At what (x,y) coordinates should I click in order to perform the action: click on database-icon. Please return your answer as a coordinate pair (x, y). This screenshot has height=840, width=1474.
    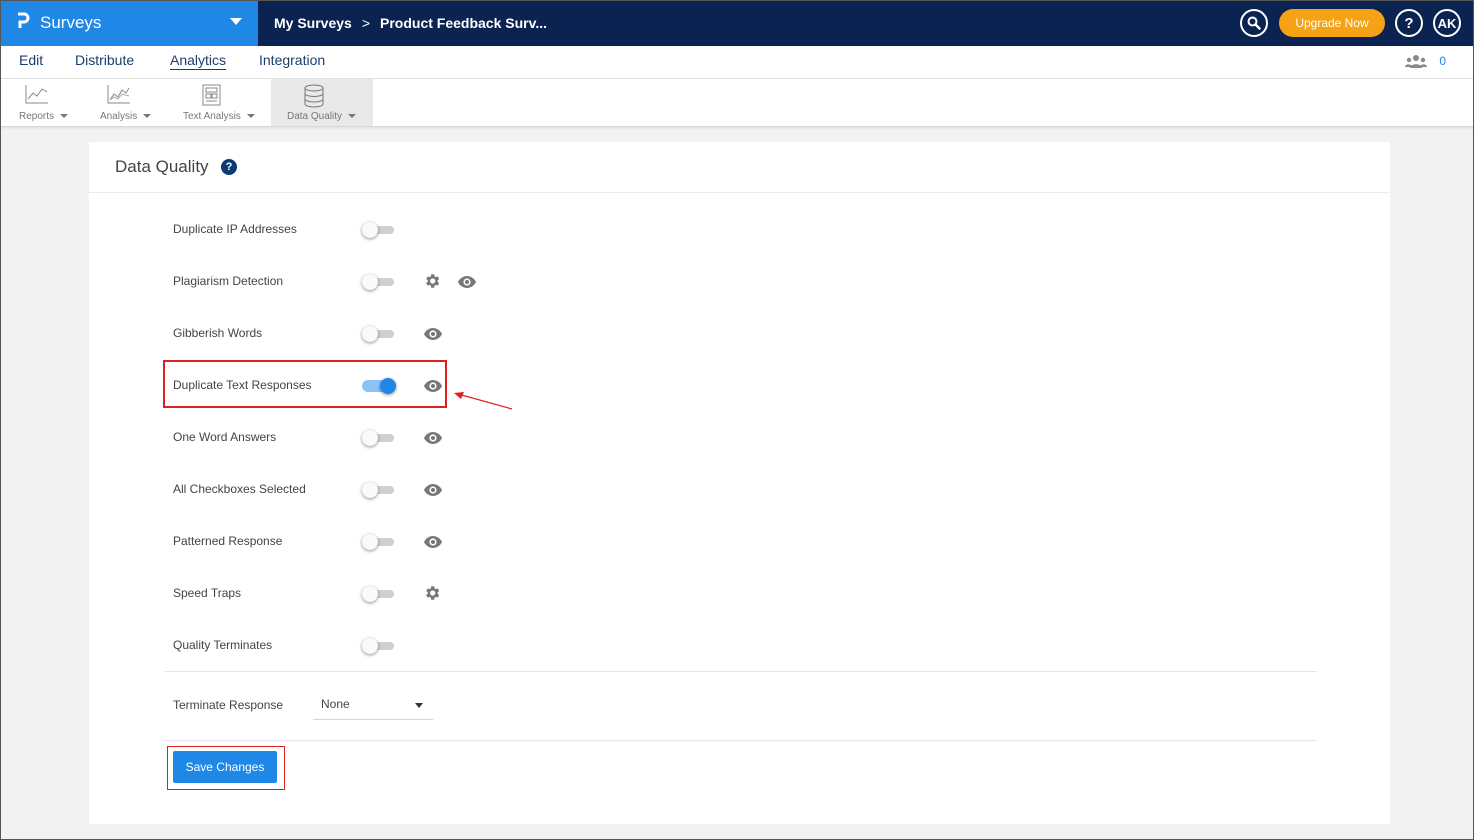
    Looking at the image, I should click on (314, 96).